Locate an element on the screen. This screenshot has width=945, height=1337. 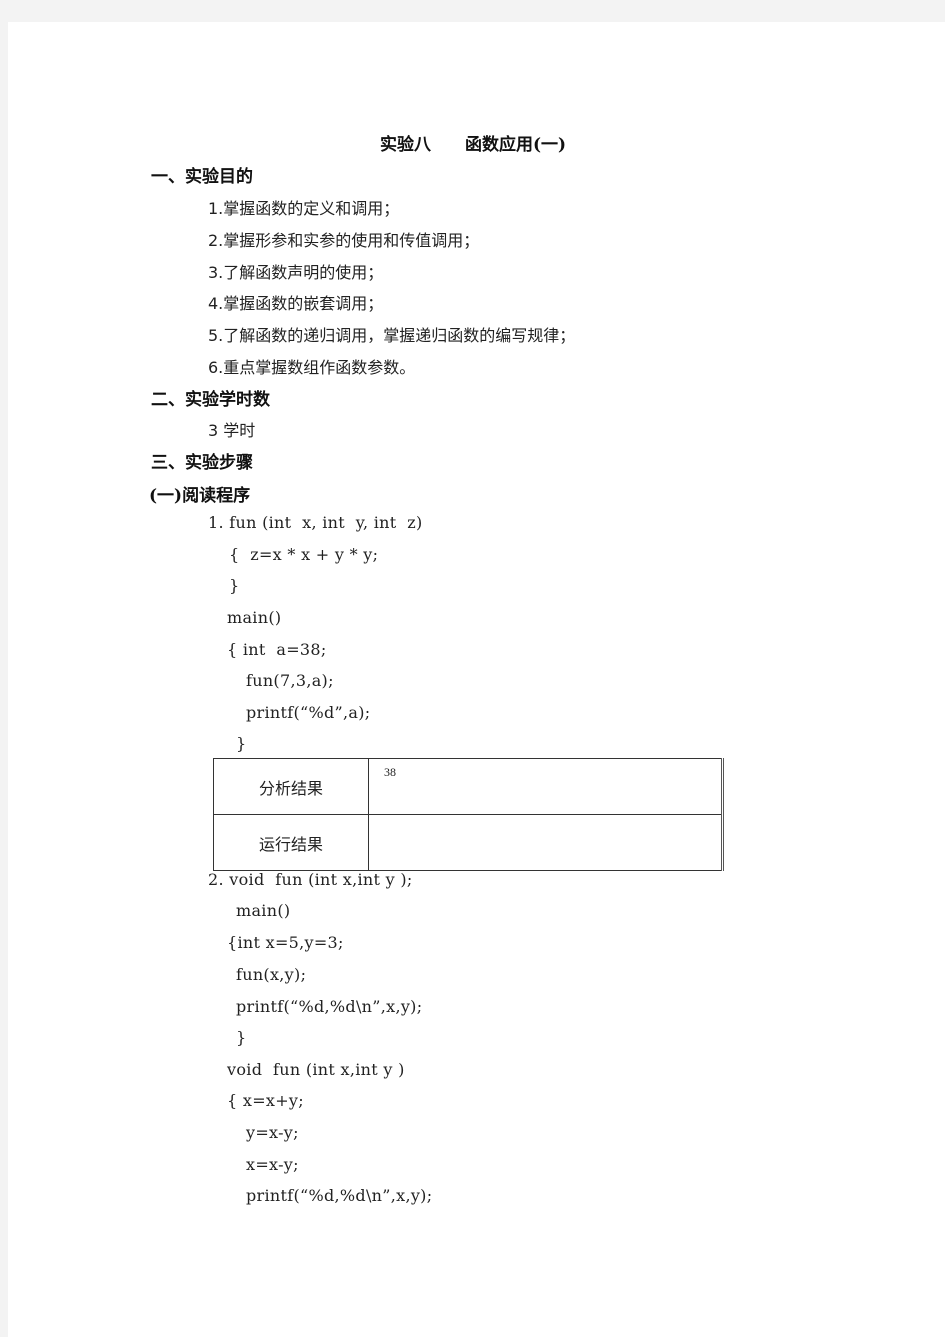
code-line: printf(“%d”,a); is located at coordinates (308, 712).